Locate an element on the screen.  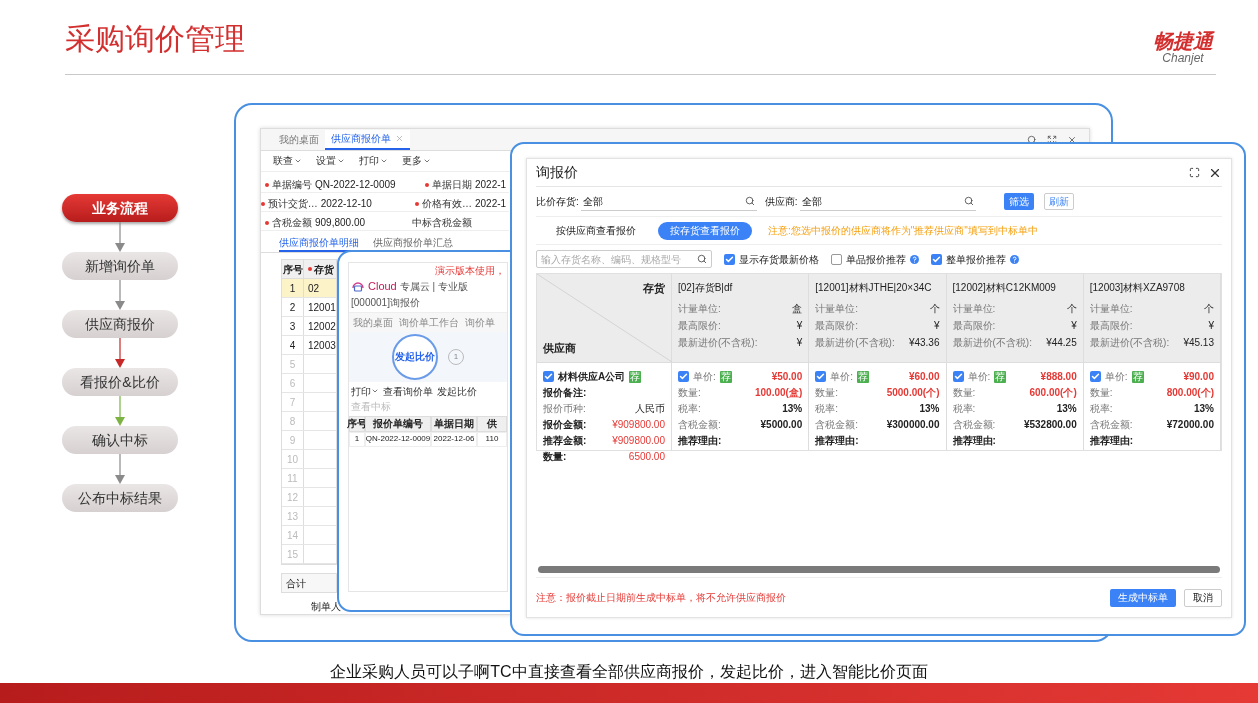
total-label: 合计 is located at coordinates (296, 583).